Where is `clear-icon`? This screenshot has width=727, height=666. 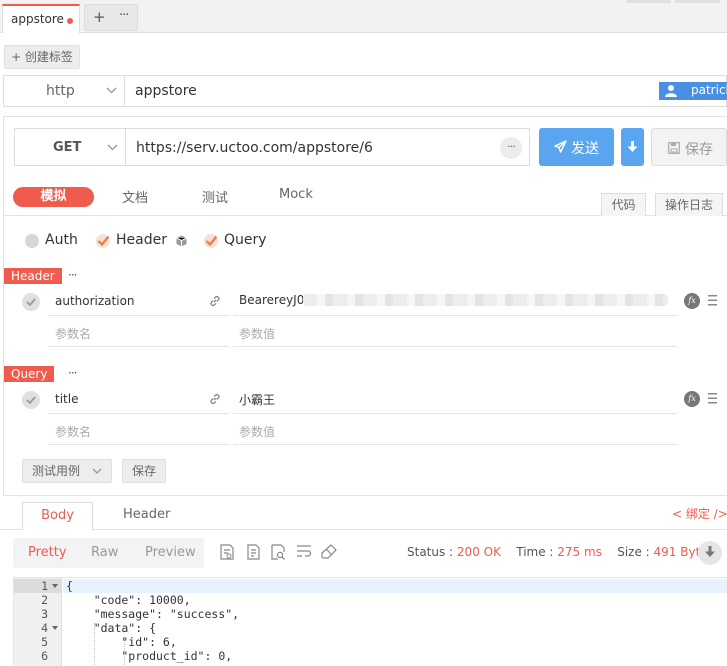 clear-icon is located at coordinates (329, 551).